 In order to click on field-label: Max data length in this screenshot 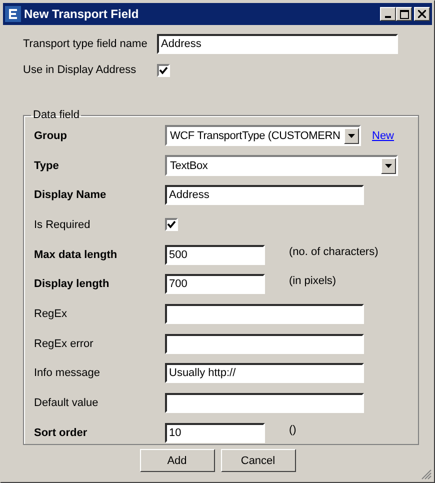, I will do `click(76, 254)`.